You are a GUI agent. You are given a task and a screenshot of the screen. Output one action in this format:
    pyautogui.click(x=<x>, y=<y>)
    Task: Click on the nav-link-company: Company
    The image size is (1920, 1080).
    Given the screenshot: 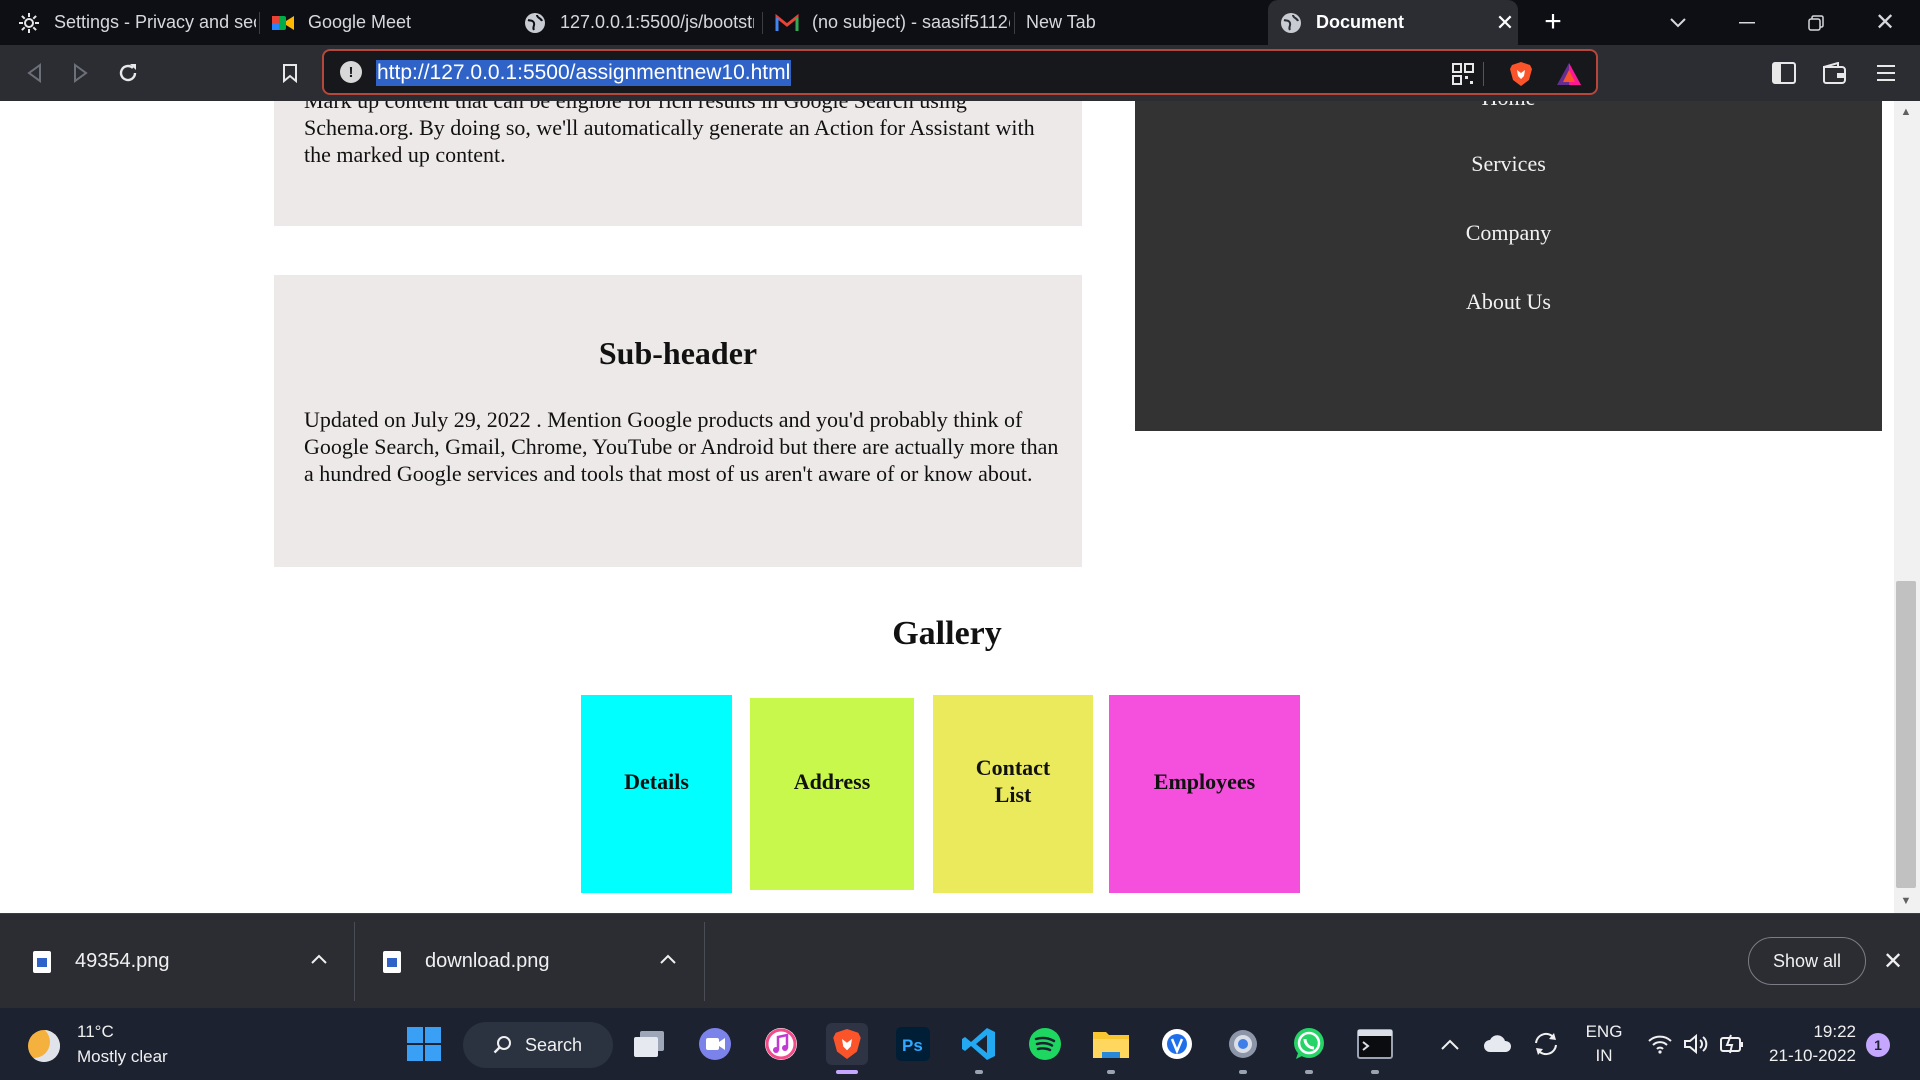 What is the action you would take?
    pyautogui.click(x=1508, y=233)
    